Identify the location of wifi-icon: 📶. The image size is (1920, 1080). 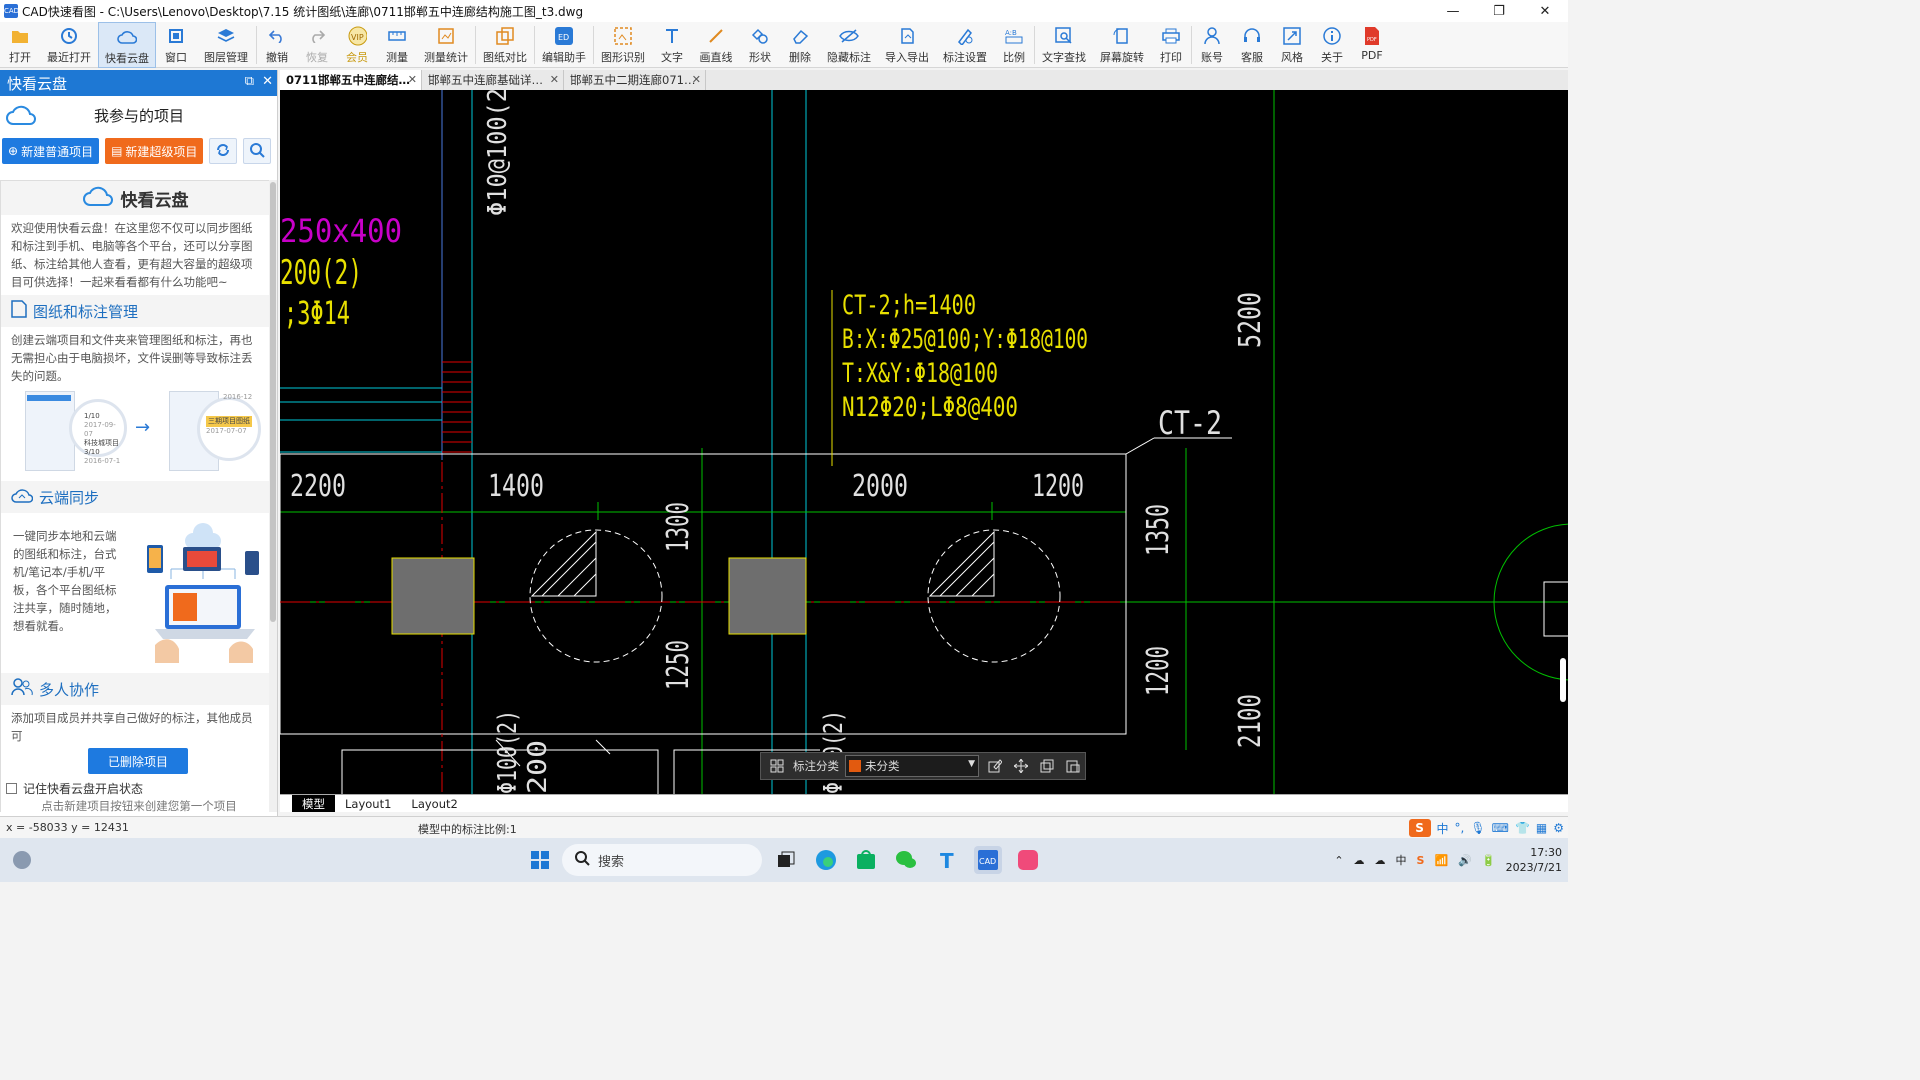
(1441, 860).